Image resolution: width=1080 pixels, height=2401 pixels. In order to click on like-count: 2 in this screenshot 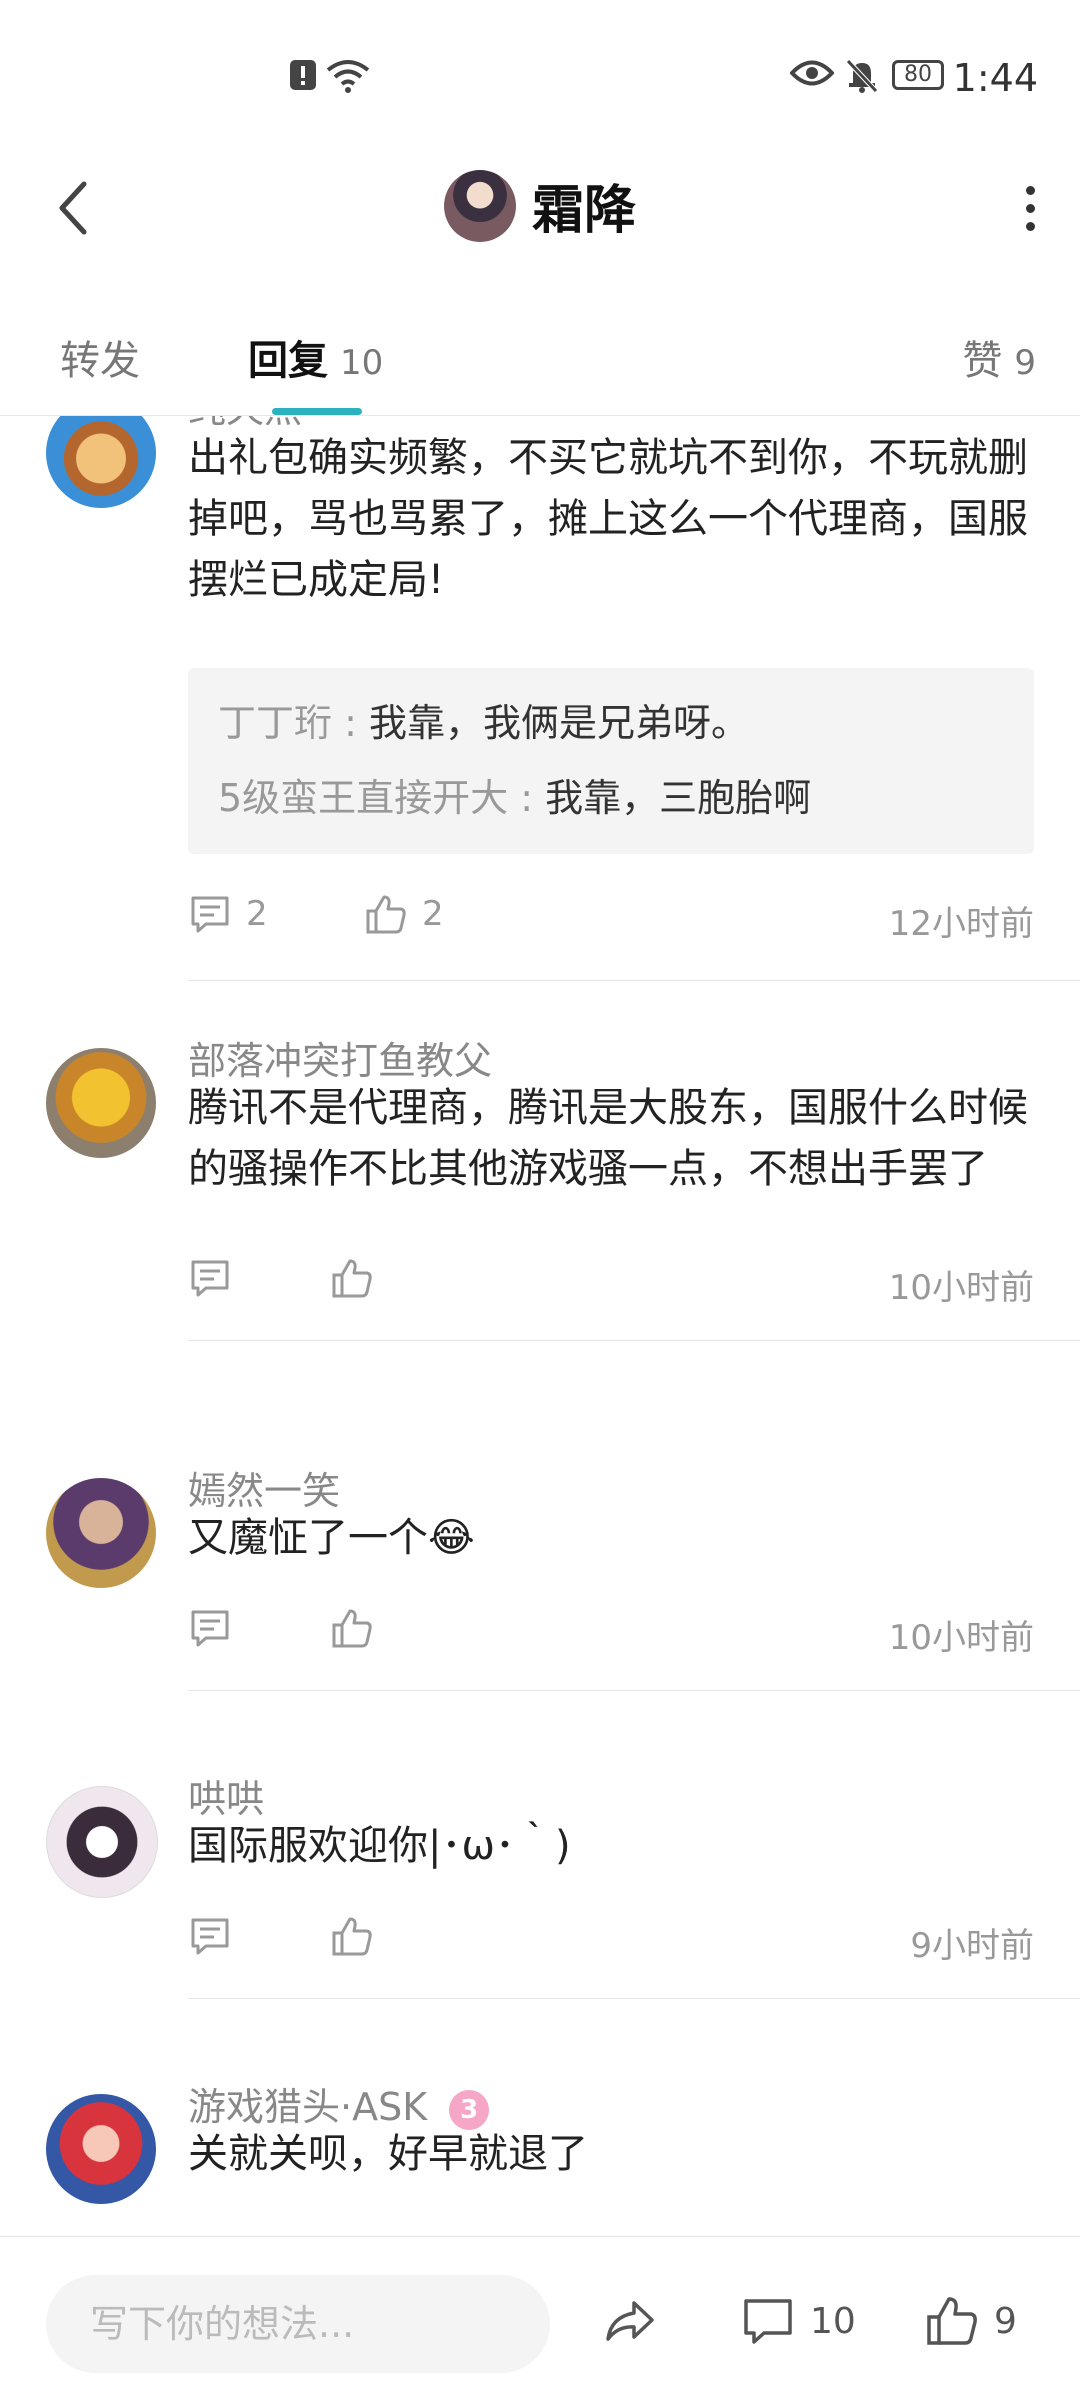, I will do `click(433, 914)`.